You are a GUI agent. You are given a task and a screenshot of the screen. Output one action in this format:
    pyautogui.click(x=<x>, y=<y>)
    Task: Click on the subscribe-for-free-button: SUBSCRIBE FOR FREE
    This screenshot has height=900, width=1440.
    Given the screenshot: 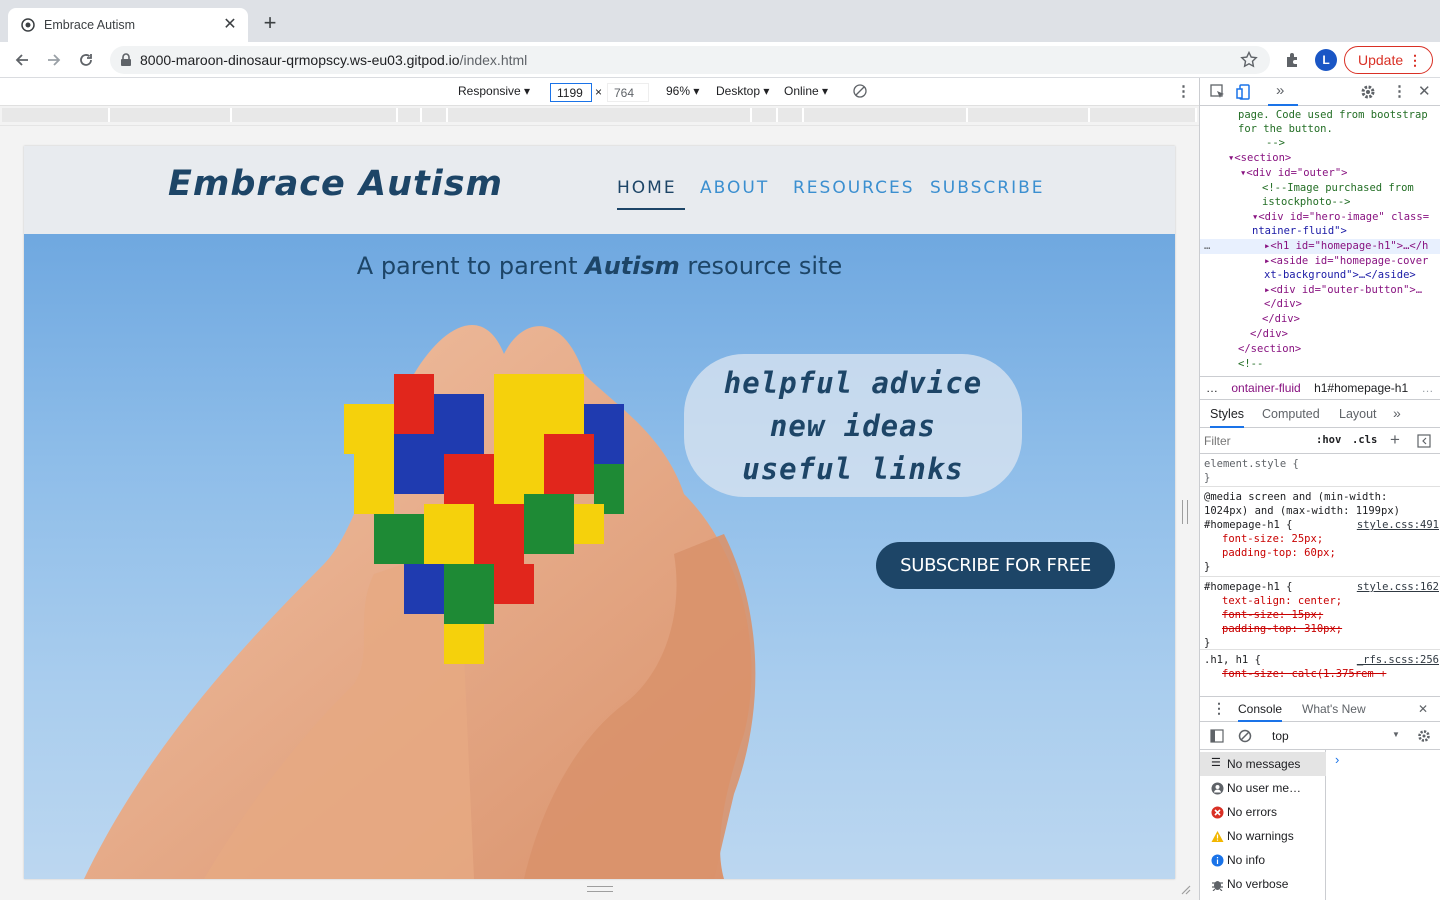 What is the action you would take?
    pyautogui.click(x=995, y=565)
    